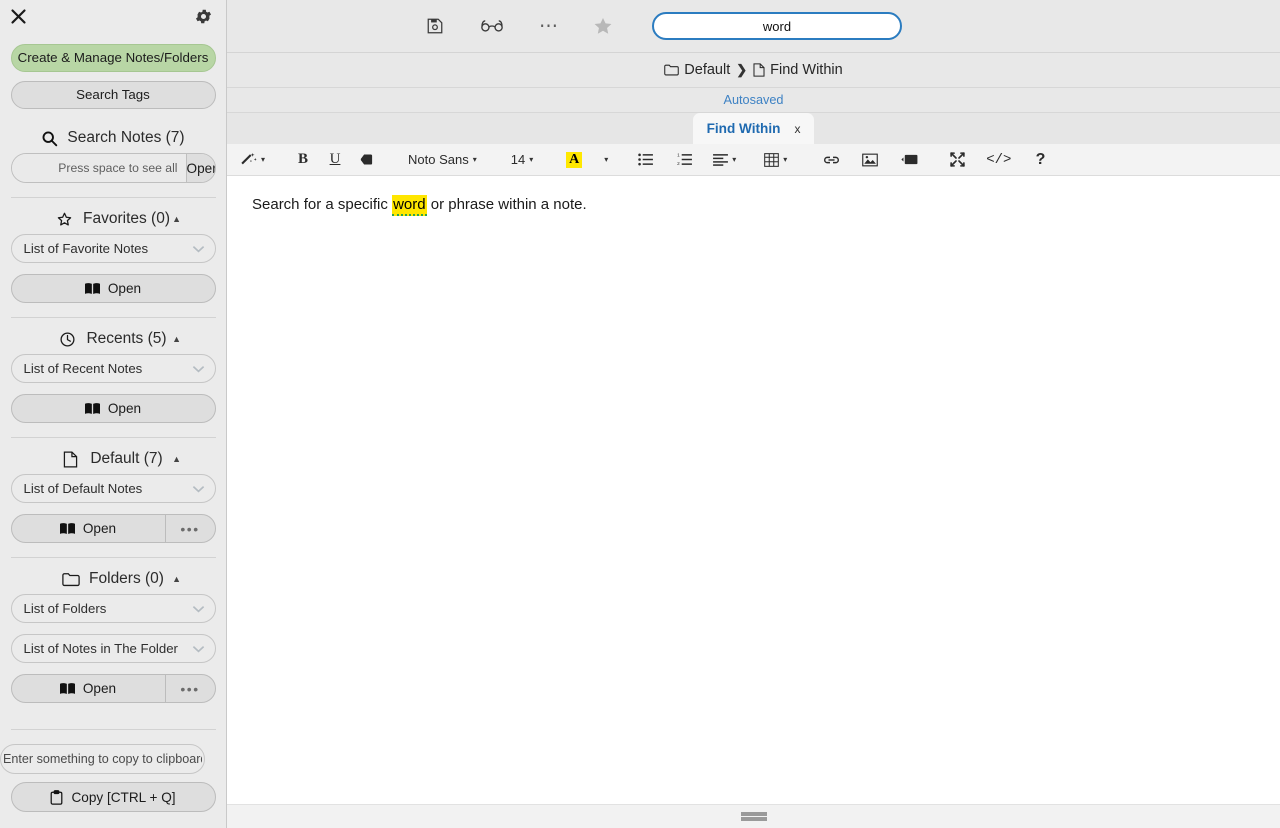 The height and width of the screenshot is (828, 1280). Describe the element at coordinates (798, 70) in the screenshot. I see `breadcrumb-note: Find Within` at that location.